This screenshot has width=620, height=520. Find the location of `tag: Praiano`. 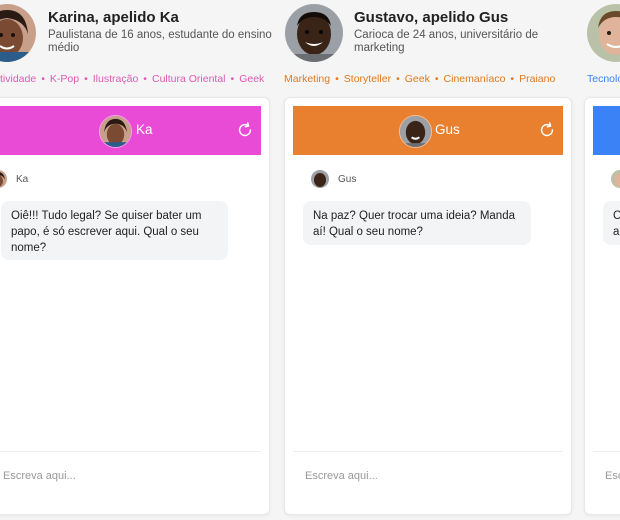

tag: Praiano is located at coordinates (537, 79).